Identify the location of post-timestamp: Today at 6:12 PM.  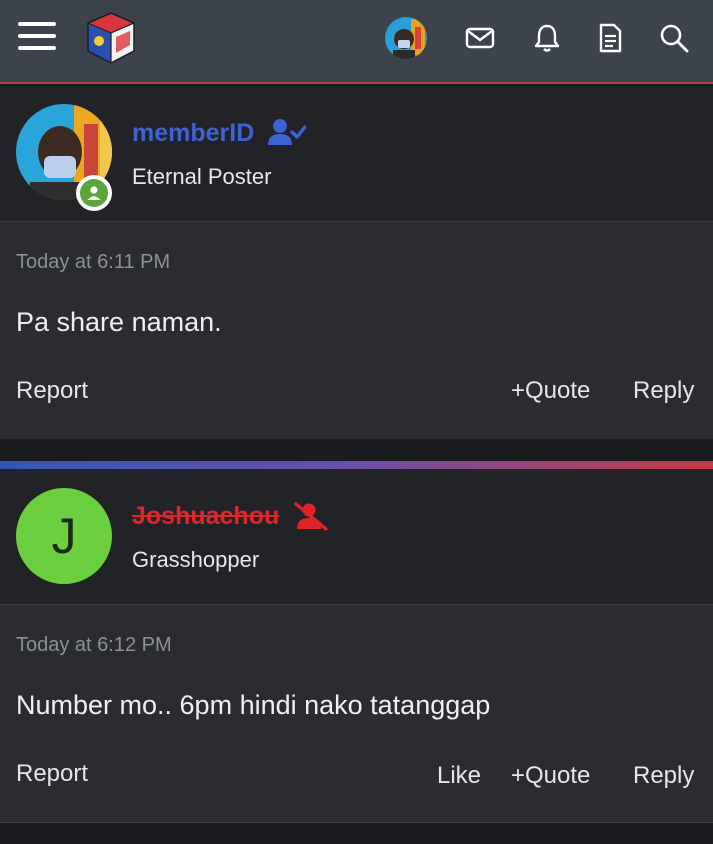
(94, 645).